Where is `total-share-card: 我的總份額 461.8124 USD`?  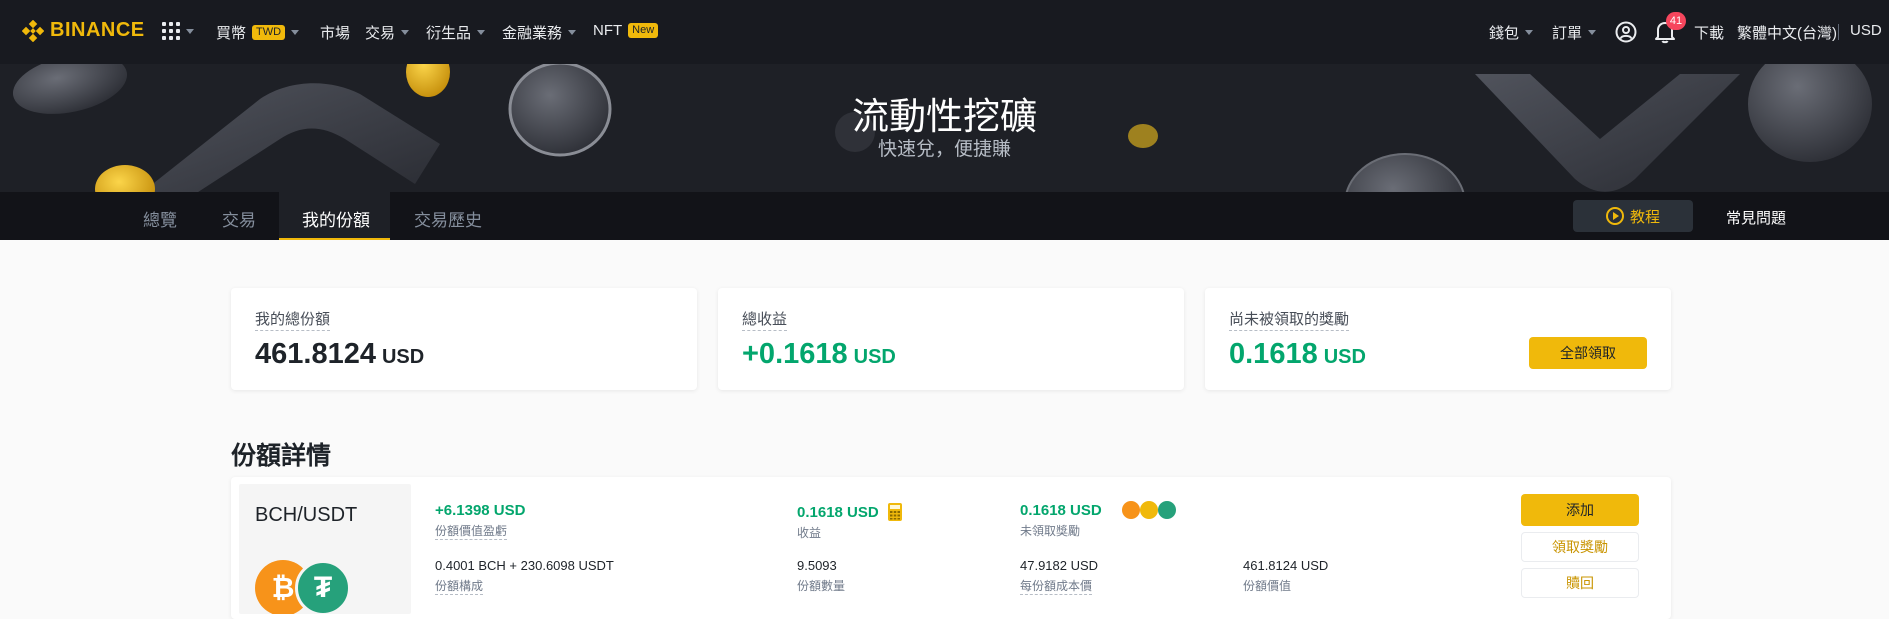 total-share-card: 我的總份額 461.8124 USD is located at coordinates (464, 339).